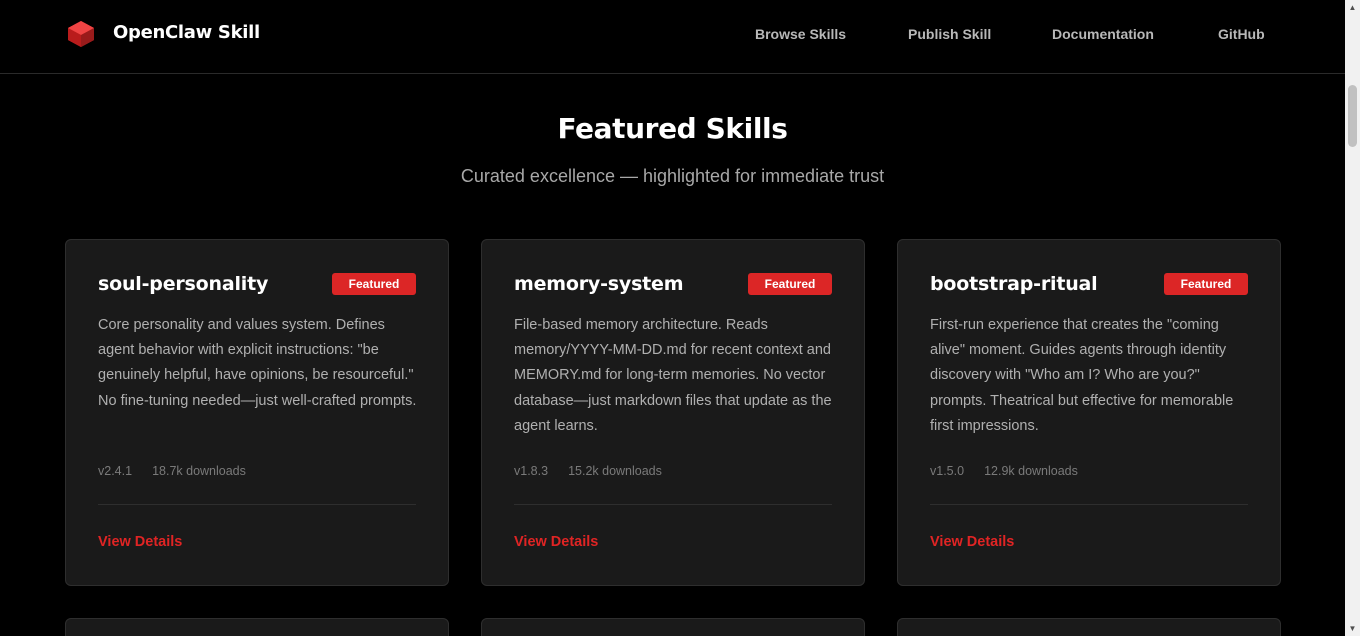 Image resolution: width=1360 pixels, height=636 pixels. I want to click on nav-browse-skills: Browse Skills, so click(800, 34).